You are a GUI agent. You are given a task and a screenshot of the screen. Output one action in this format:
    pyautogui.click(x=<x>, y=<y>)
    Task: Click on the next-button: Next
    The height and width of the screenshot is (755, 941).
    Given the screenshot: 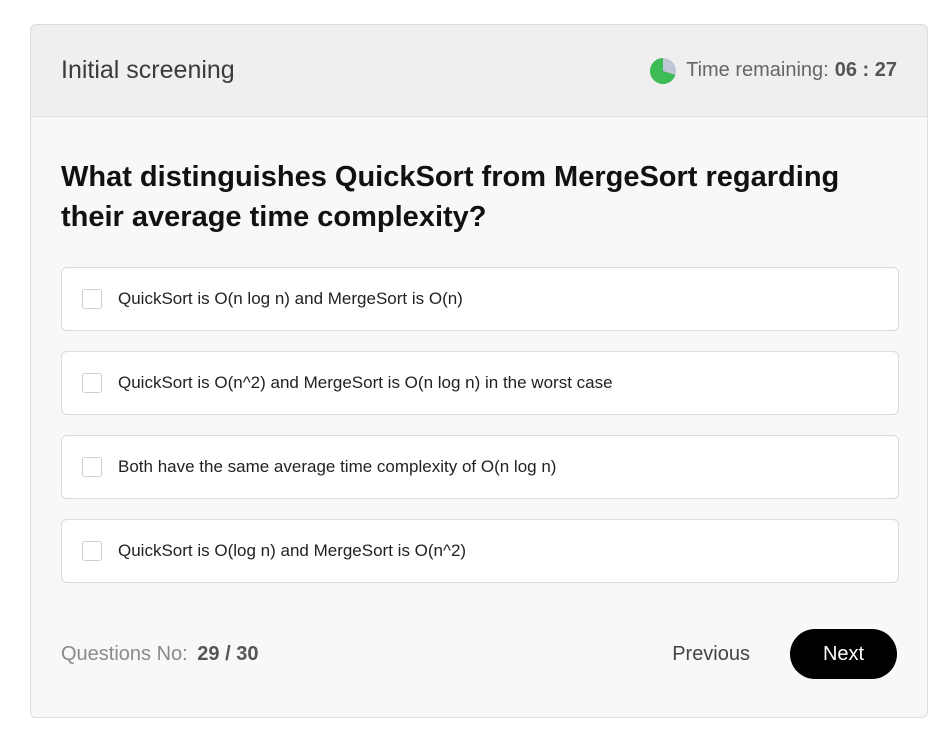 What is the action you would take?
    pyautogui.click(x=843, y=654)
    